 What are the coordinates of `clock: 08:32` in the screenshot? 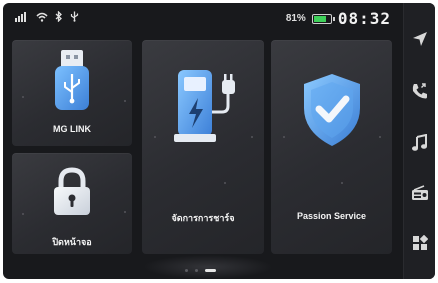 It's located at (364, 18).